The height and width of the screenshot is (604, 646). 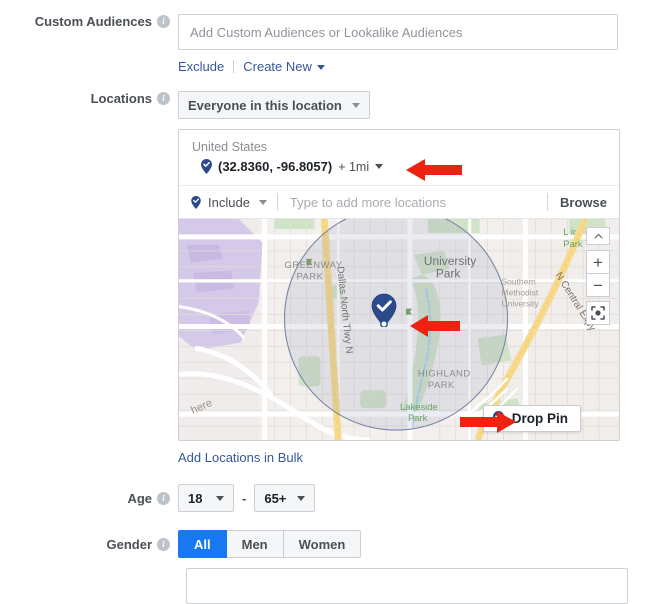 What do you see at coordinates (412, 498) in the screenshot?
I see `age-field-col: 18 - 65+` at bounding box center [412, 498].